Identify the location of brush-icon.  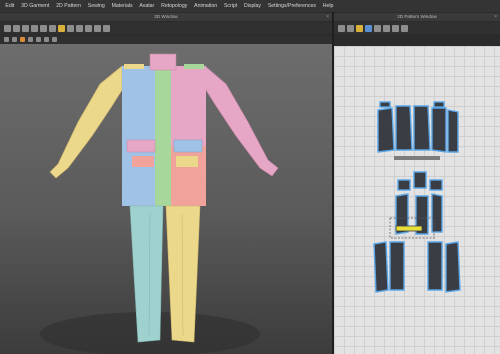
(61, 28).